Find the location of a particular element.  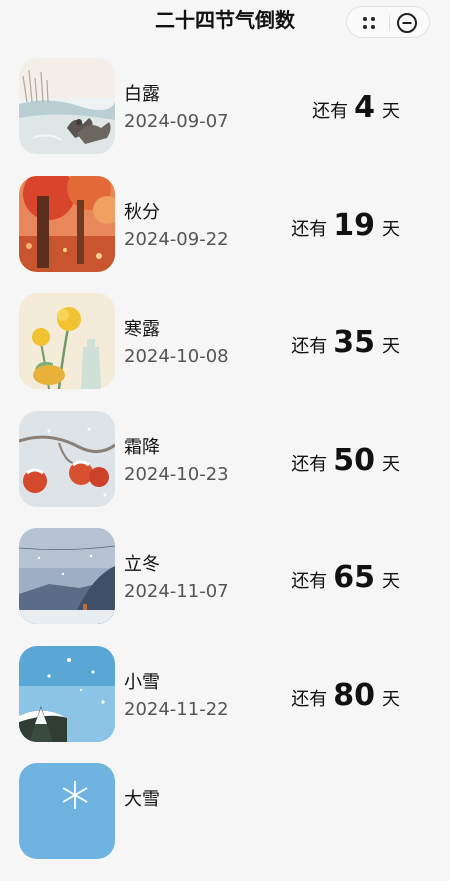

list-item: 大雪 is located at coordinates (225, 822).